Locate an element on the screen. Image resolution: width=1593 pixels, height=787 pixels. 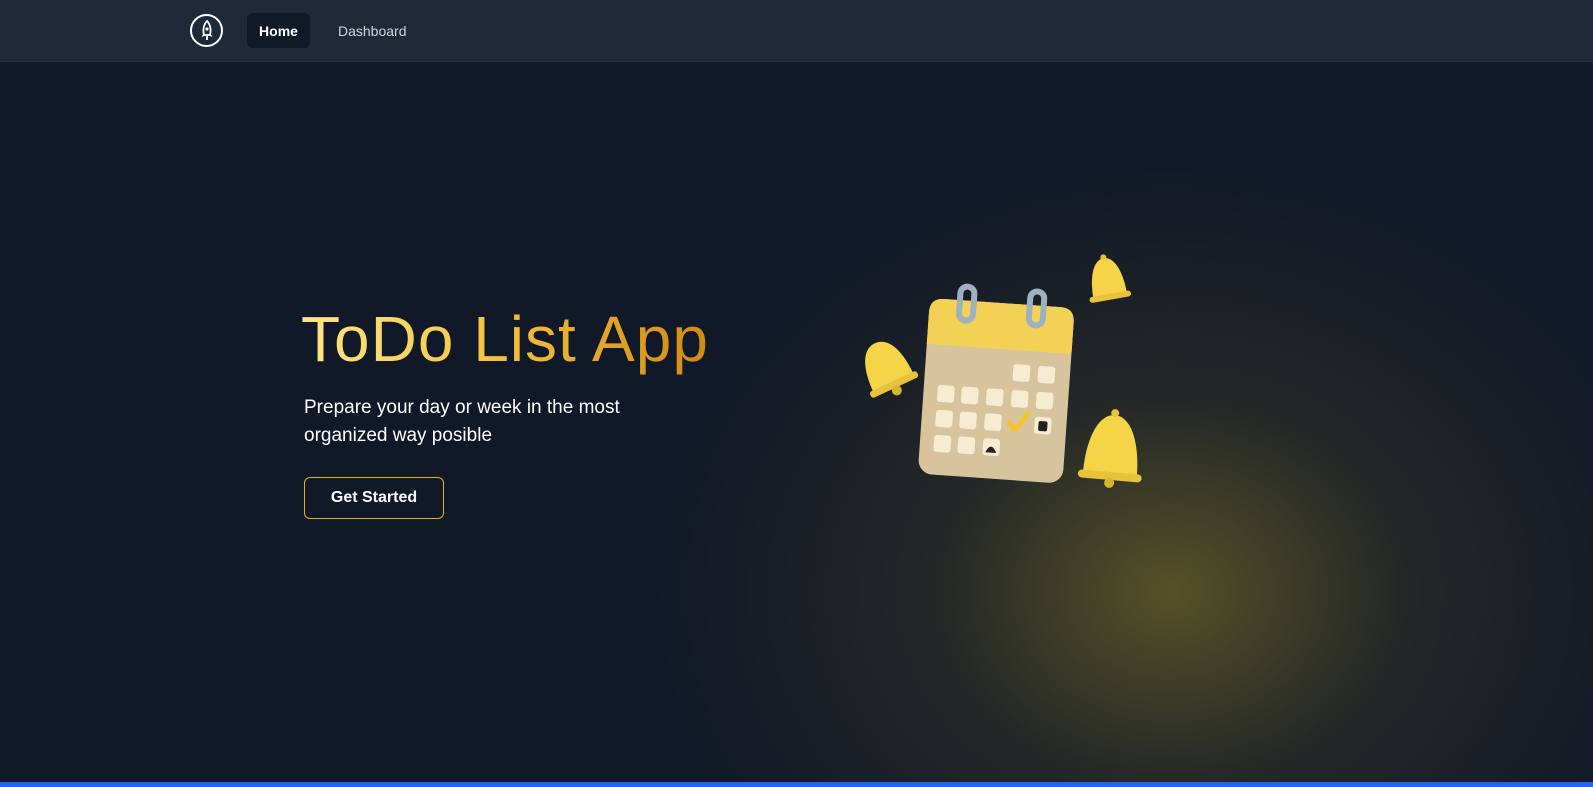
calendar-with-bells-illustration is located at coordinates (1003, 371).